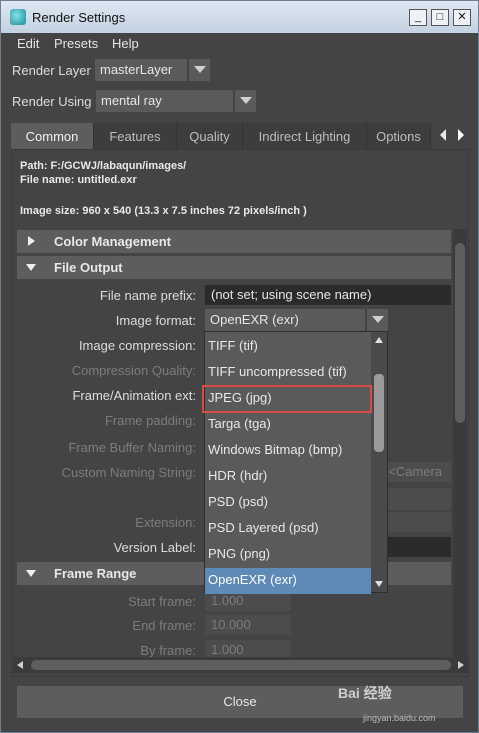  What do you see at coordinates (248, 625) in the screenshot?
I see `end-frame-input: 10.000` at bounding box center [248, 625].